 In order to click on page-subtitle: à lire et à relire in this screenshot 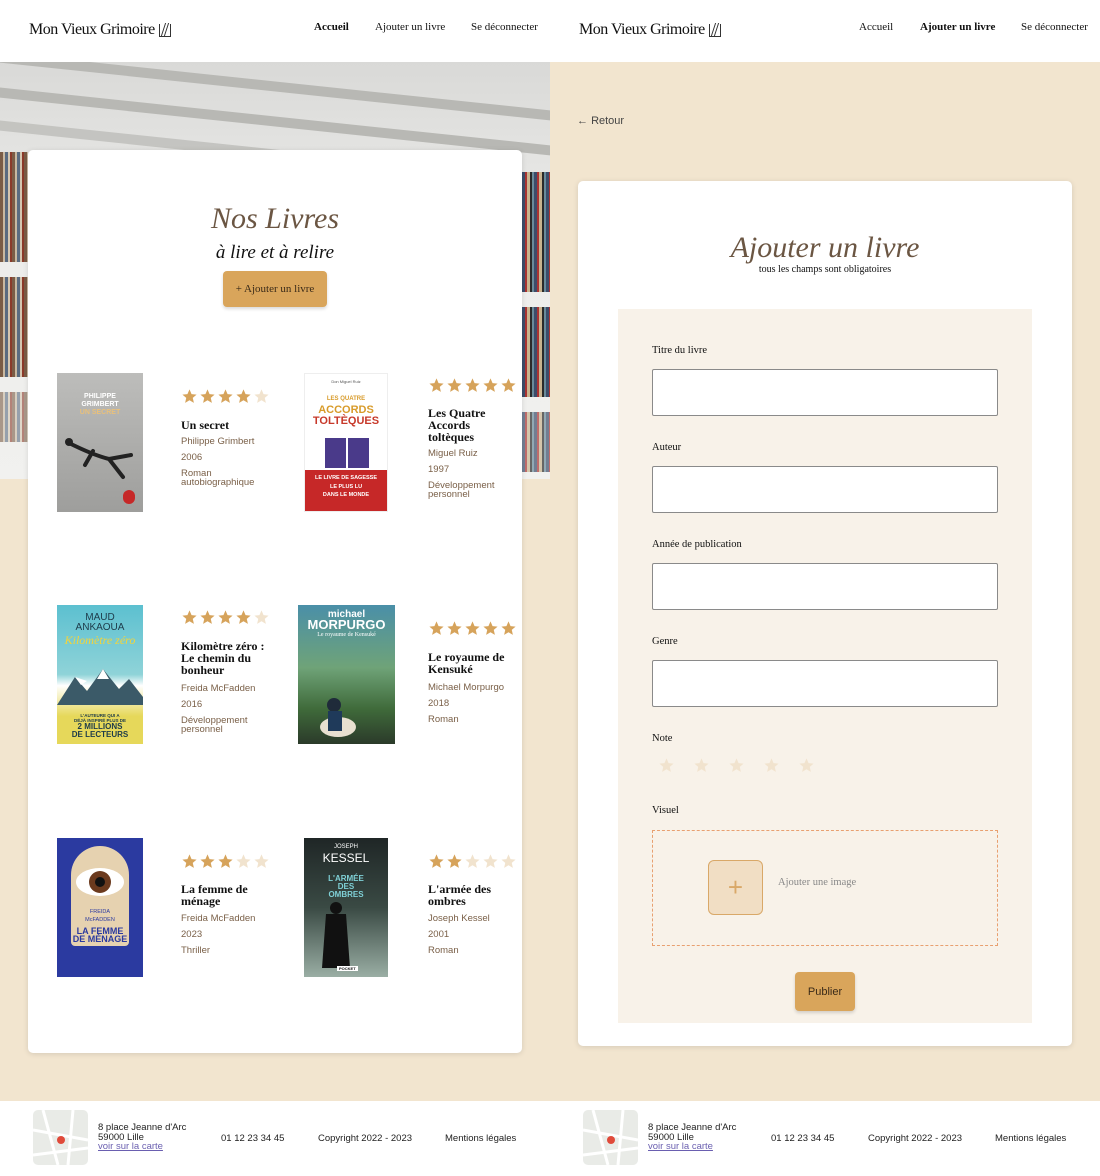, I will do `click(275, 252)`.